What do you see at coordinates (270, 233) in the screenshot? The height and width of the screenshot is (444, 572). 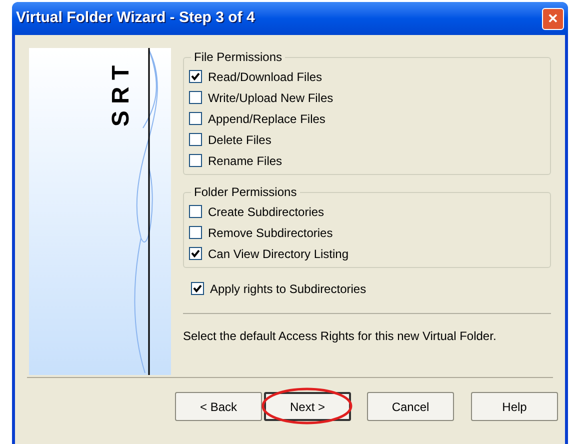 I see `checkbox-label: Remove Subdirectories` at bounding box center [270, 233].